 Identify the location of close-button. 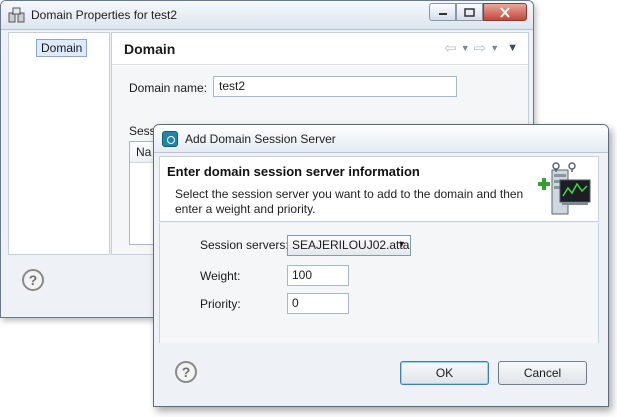
(505, 12).